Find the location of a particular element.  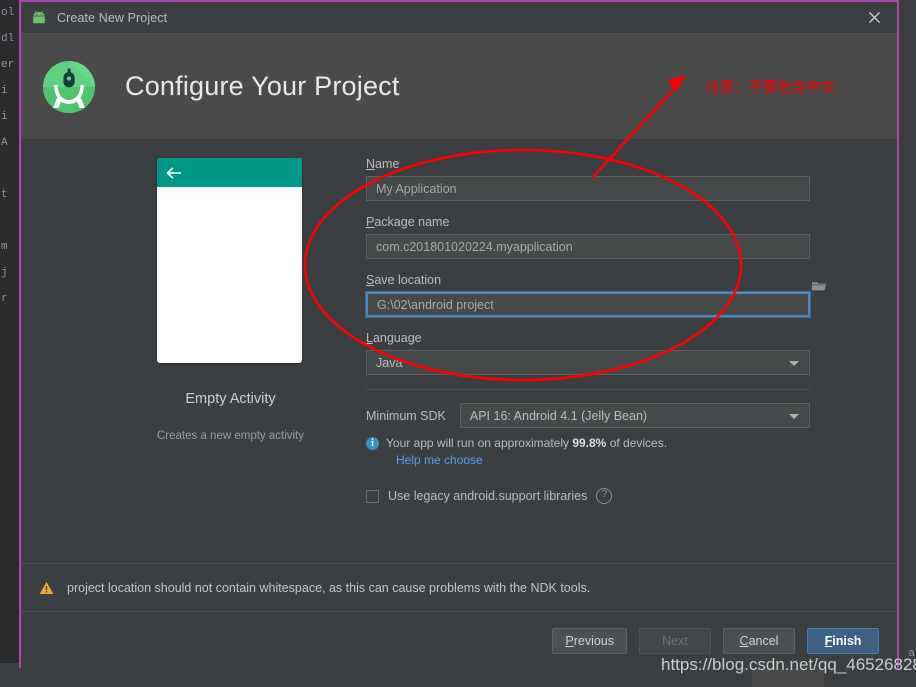

language-field-label: Language is located at coordinates (601, 338).